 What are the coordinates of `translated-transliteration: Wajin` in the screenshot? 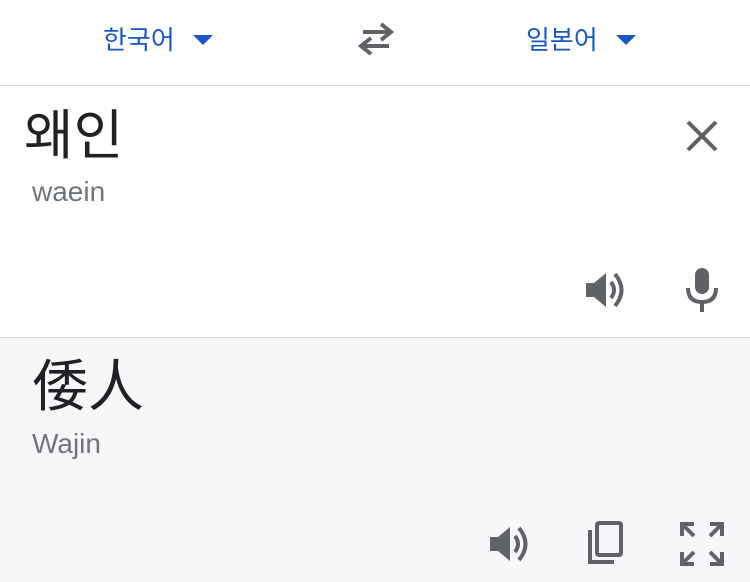 It's located at (66, 443).